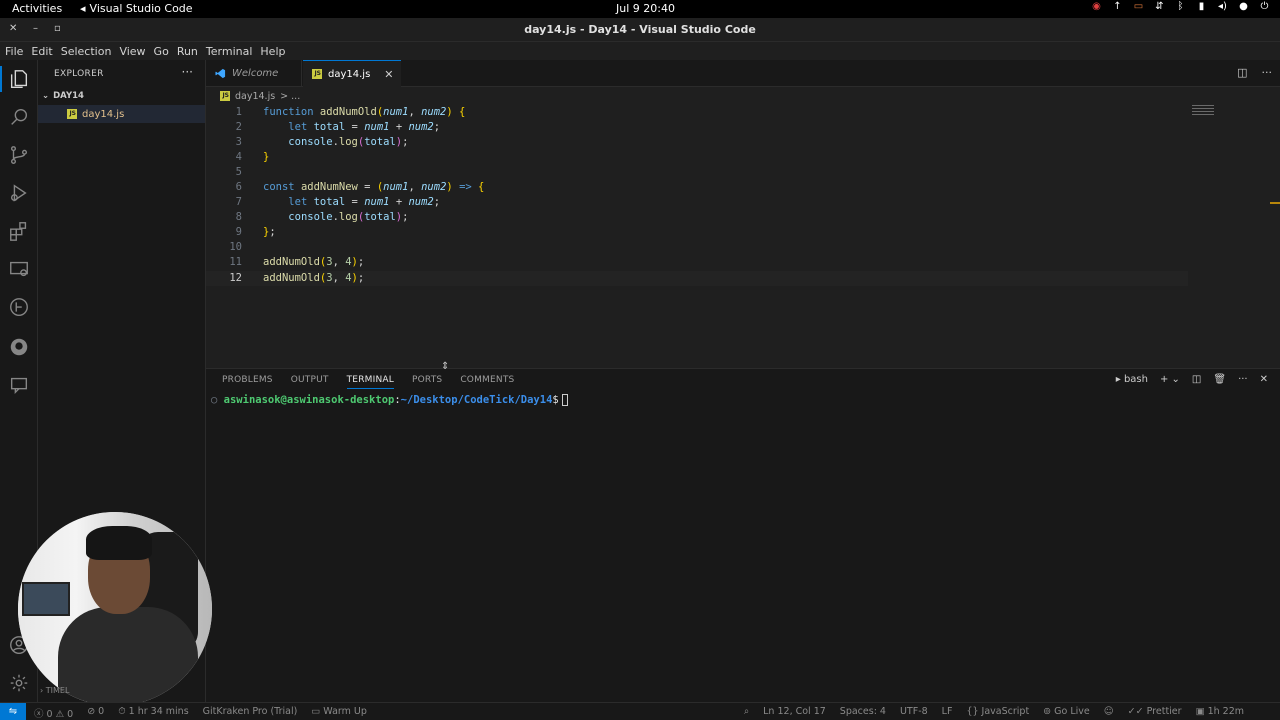 The image size is (1280, 720). Describe the element at coordinates (487, 382) in the screenshot. I see `panel-tab-comments: COMMENTS` at that location.